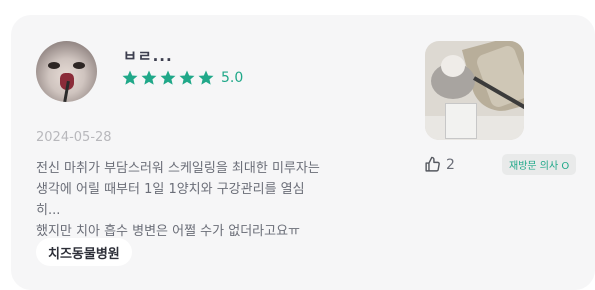 The width and height of the screenshot is (595, 290). I want to click on photo-cat-head, so click(453, 66).